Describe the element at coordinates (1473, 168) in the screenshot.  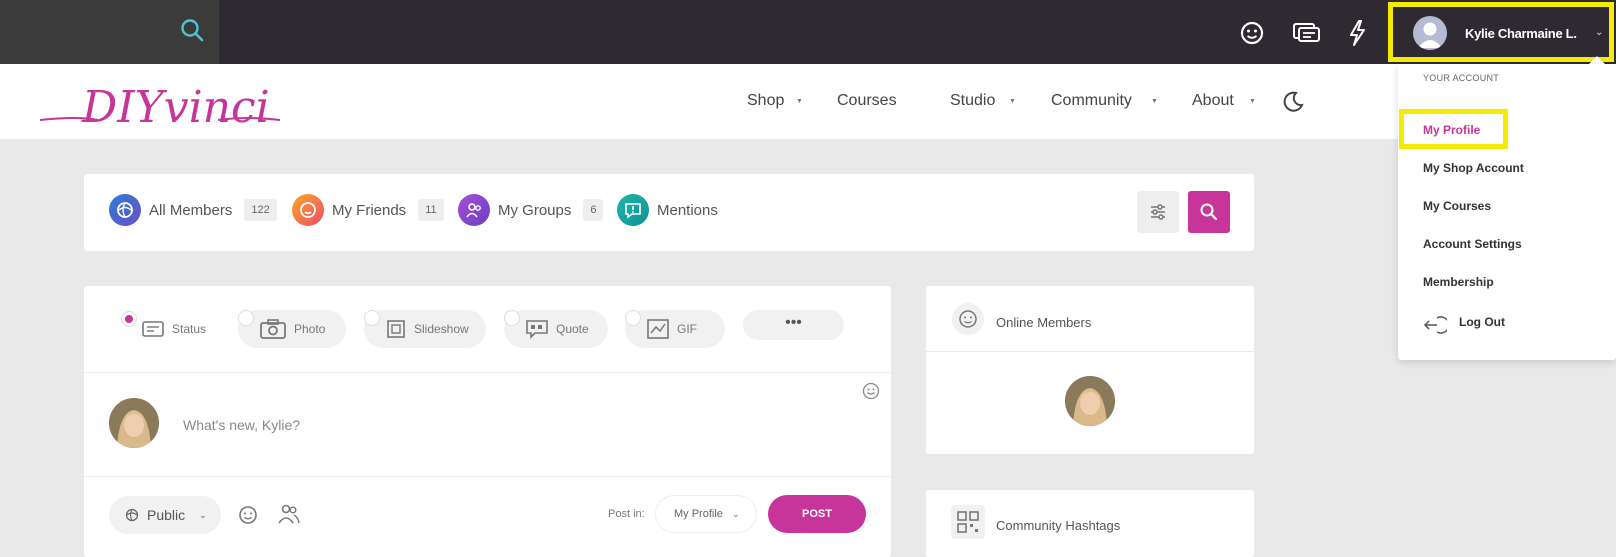
I see `menu-item-my-shop-account: My Shop Account` at that location.